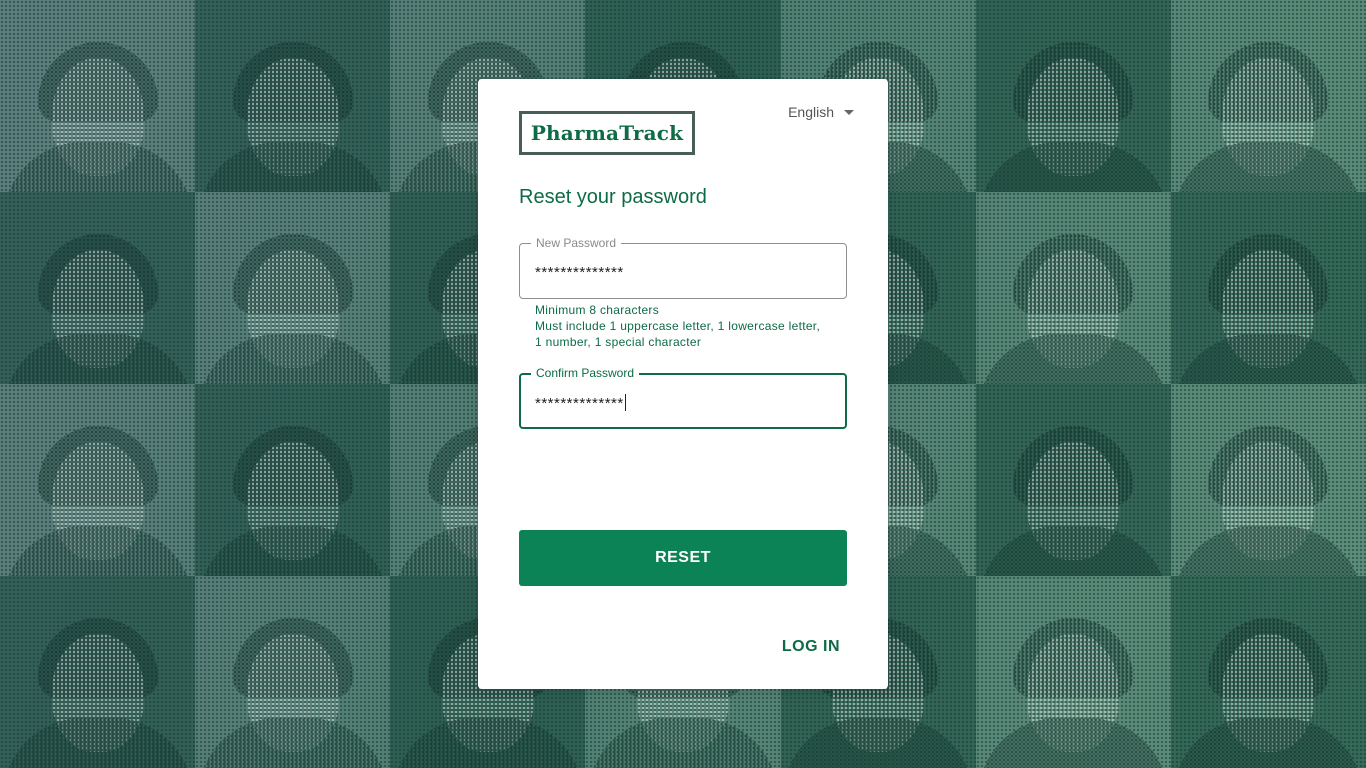 This screenshot has width=1366, height=768. What do you see at coordinates (597, 310) in the screenshot?
I see `hint-min-length: Minimum 8 characters` at bounding box center [597, 310].